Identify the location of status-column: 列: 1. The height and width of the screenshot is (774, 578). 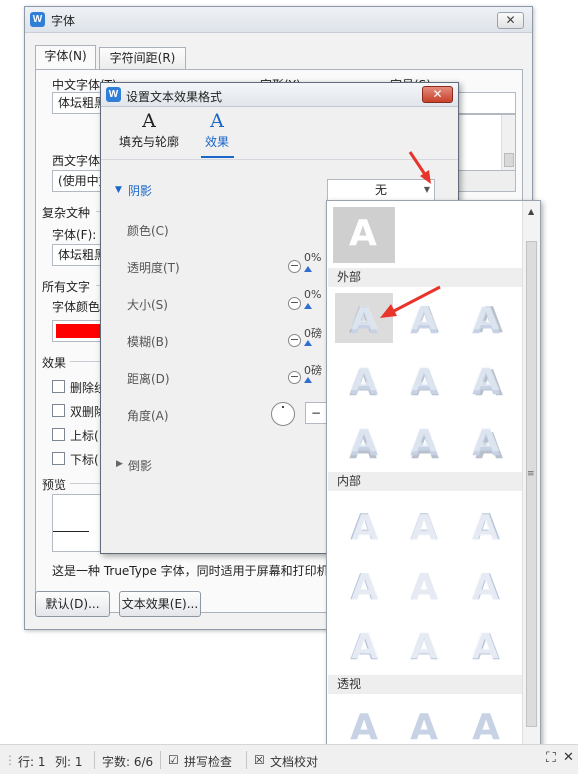
(69, 762).